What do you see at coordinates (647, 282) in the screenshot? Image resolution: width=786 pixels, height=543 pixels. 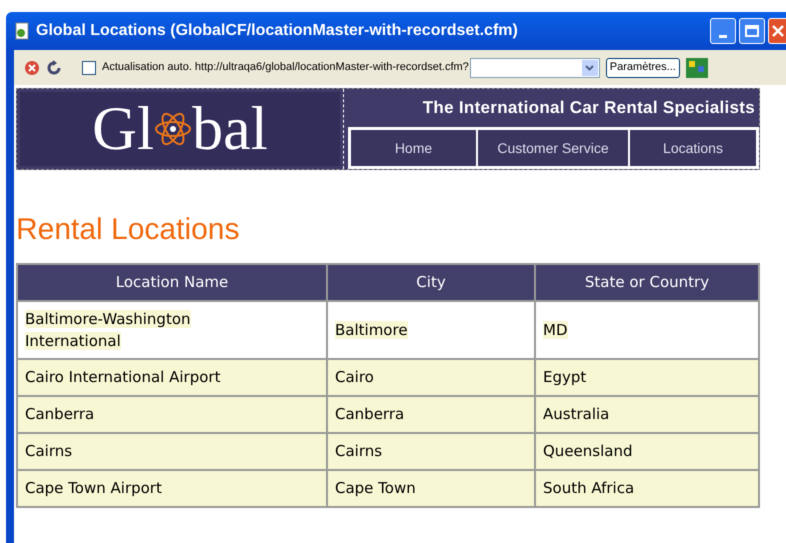 I see `column-header: State or Country` at bounding box center [647, 282].